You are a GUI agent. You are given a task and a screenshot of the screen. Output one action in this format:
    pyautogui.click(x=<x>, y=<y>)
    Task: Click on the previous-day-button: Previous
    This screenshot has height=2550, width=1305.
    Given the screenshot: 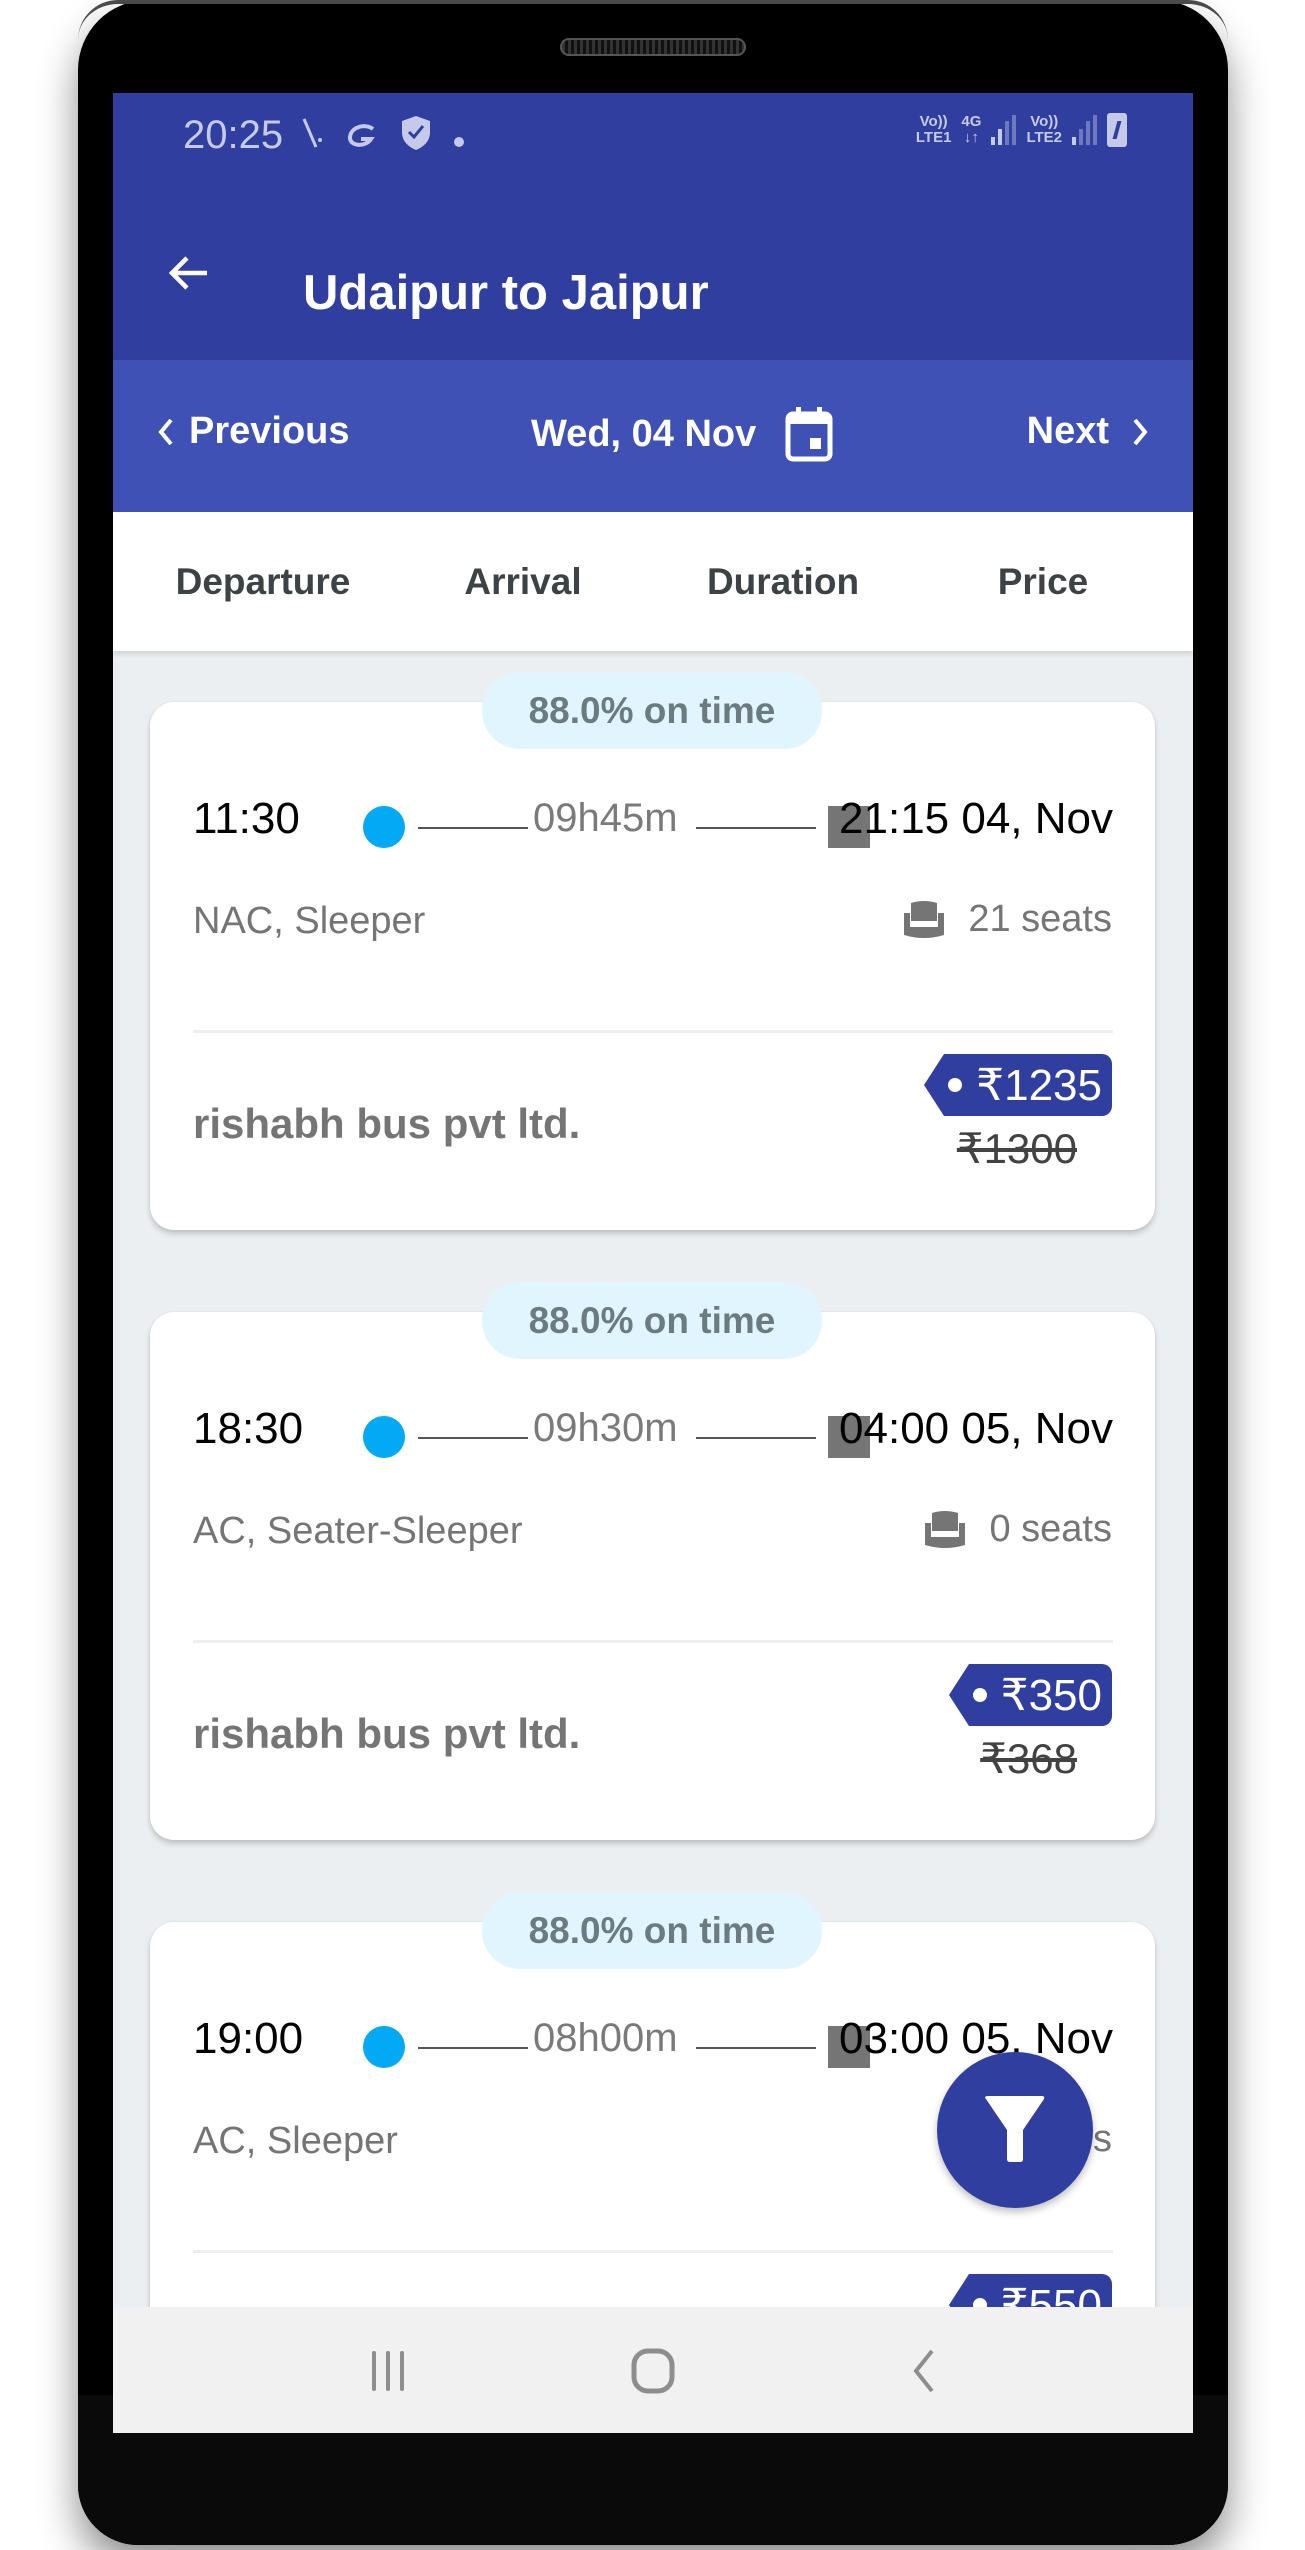 What is the action you would take?
    pyautogui.click(x=251, y=431)
    